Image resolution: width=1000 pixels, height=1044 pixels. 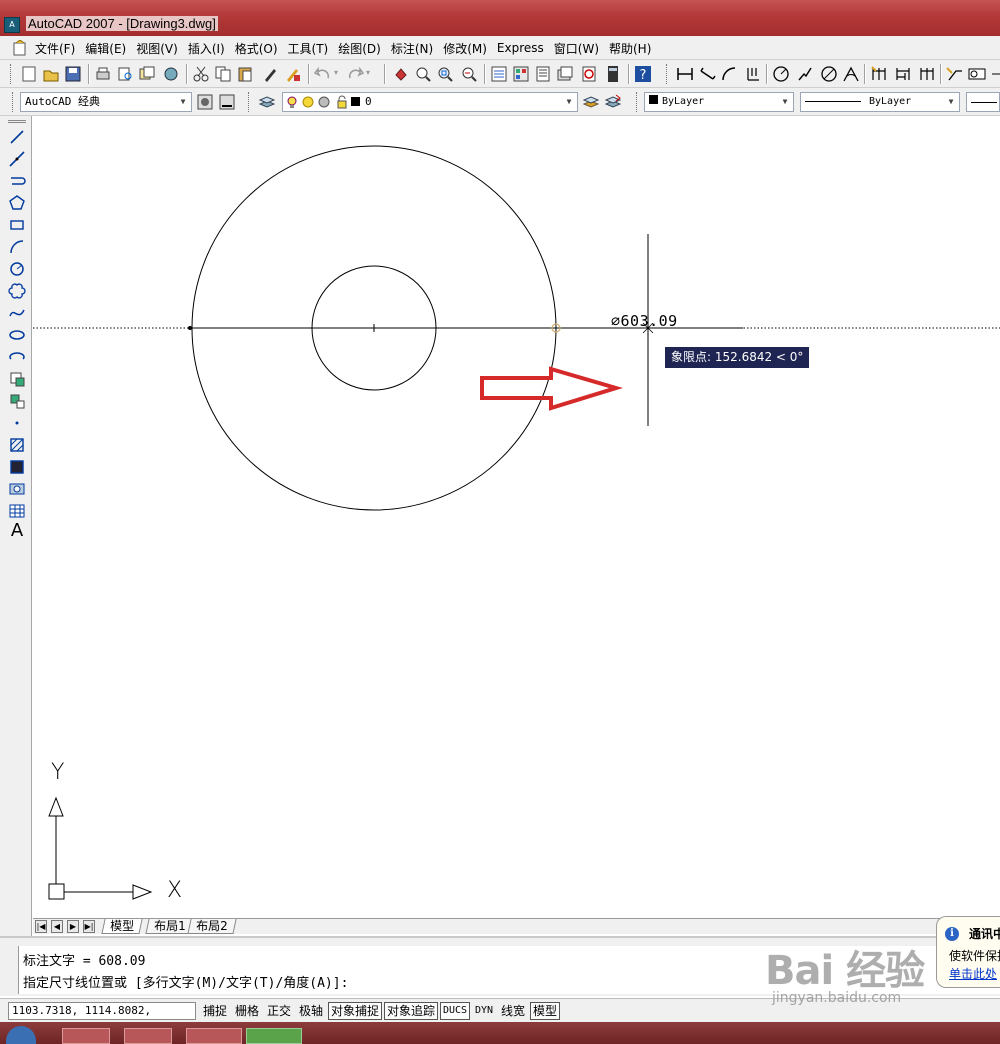 I want to click on plot-icon, so click(x=103, y=74).